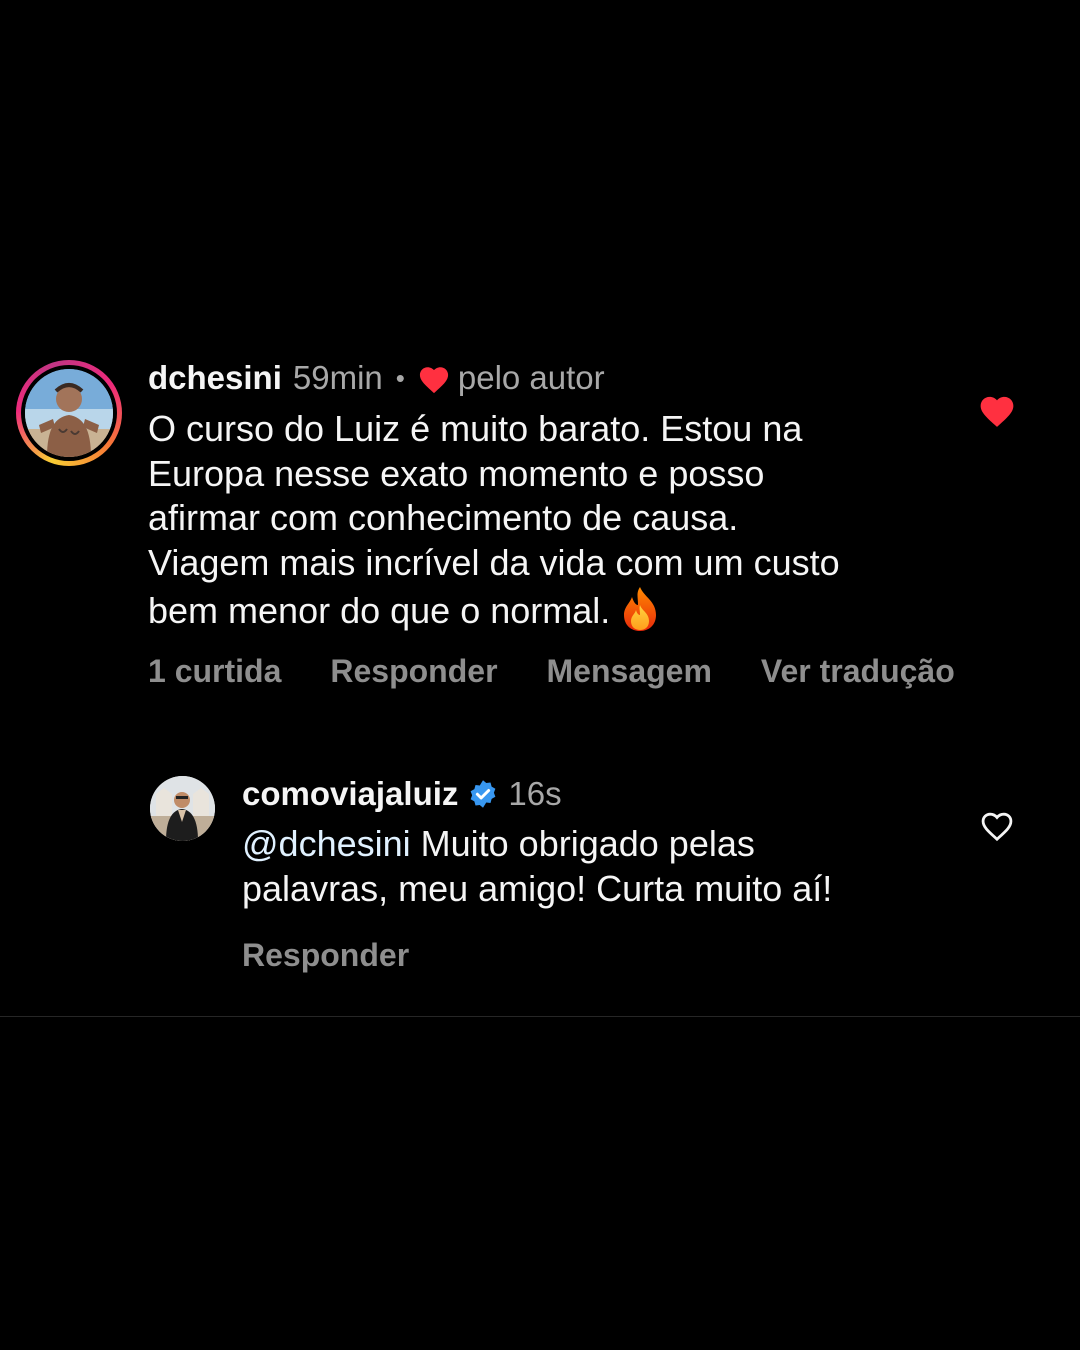 The image size is (1080, 1350). What do you see at coordinates (592, 794) in the screenshot?
I see `reply-meta: comoviajaluiz 16s` at bounding box center [592, 794].